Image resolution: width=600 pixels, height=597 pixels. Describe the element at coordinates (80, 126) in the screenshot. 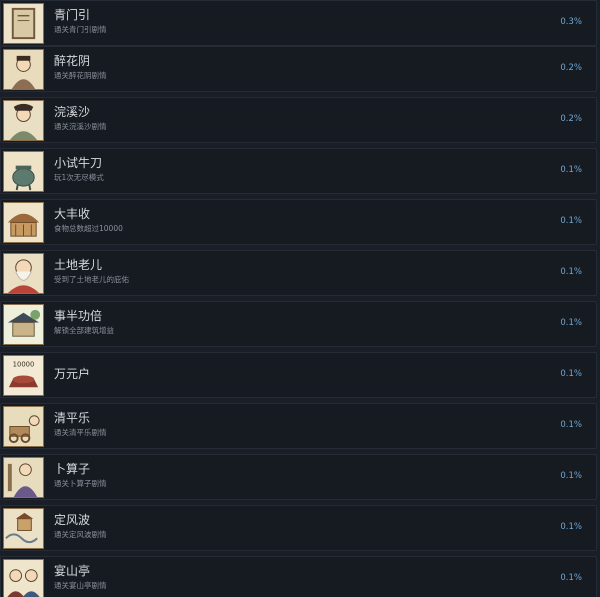

I see `achievement-description: 通关浣溪沙剧情` at that location.